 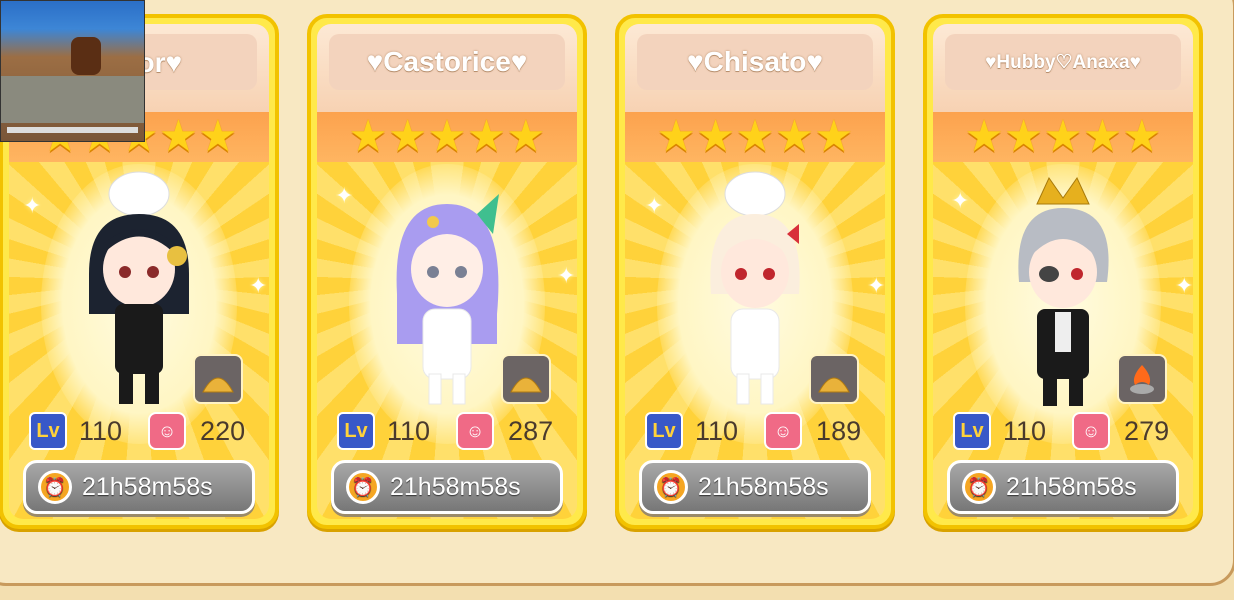 What do you see at coordinates (447, 62) in the screenshot?
I see `character-name: ♥Castorice♥` at bounding box center [447, 62].